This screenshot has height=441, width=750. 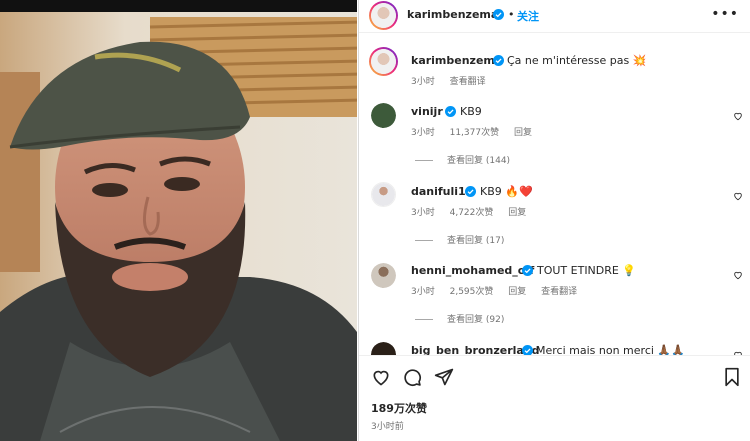 I want to click on caption-time: 3小时, so click(x=423, y=82).